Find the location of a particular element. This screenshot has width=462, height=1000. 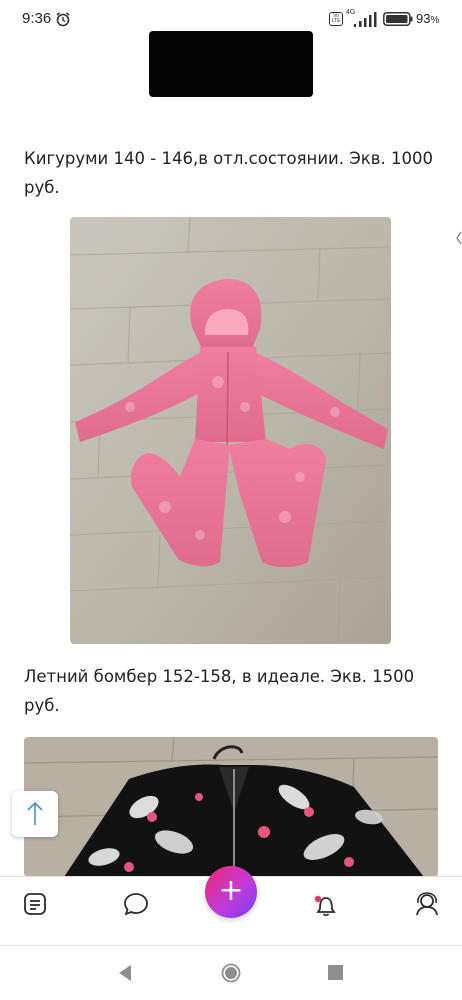

bell-icon is located at coordinates (325, 904).